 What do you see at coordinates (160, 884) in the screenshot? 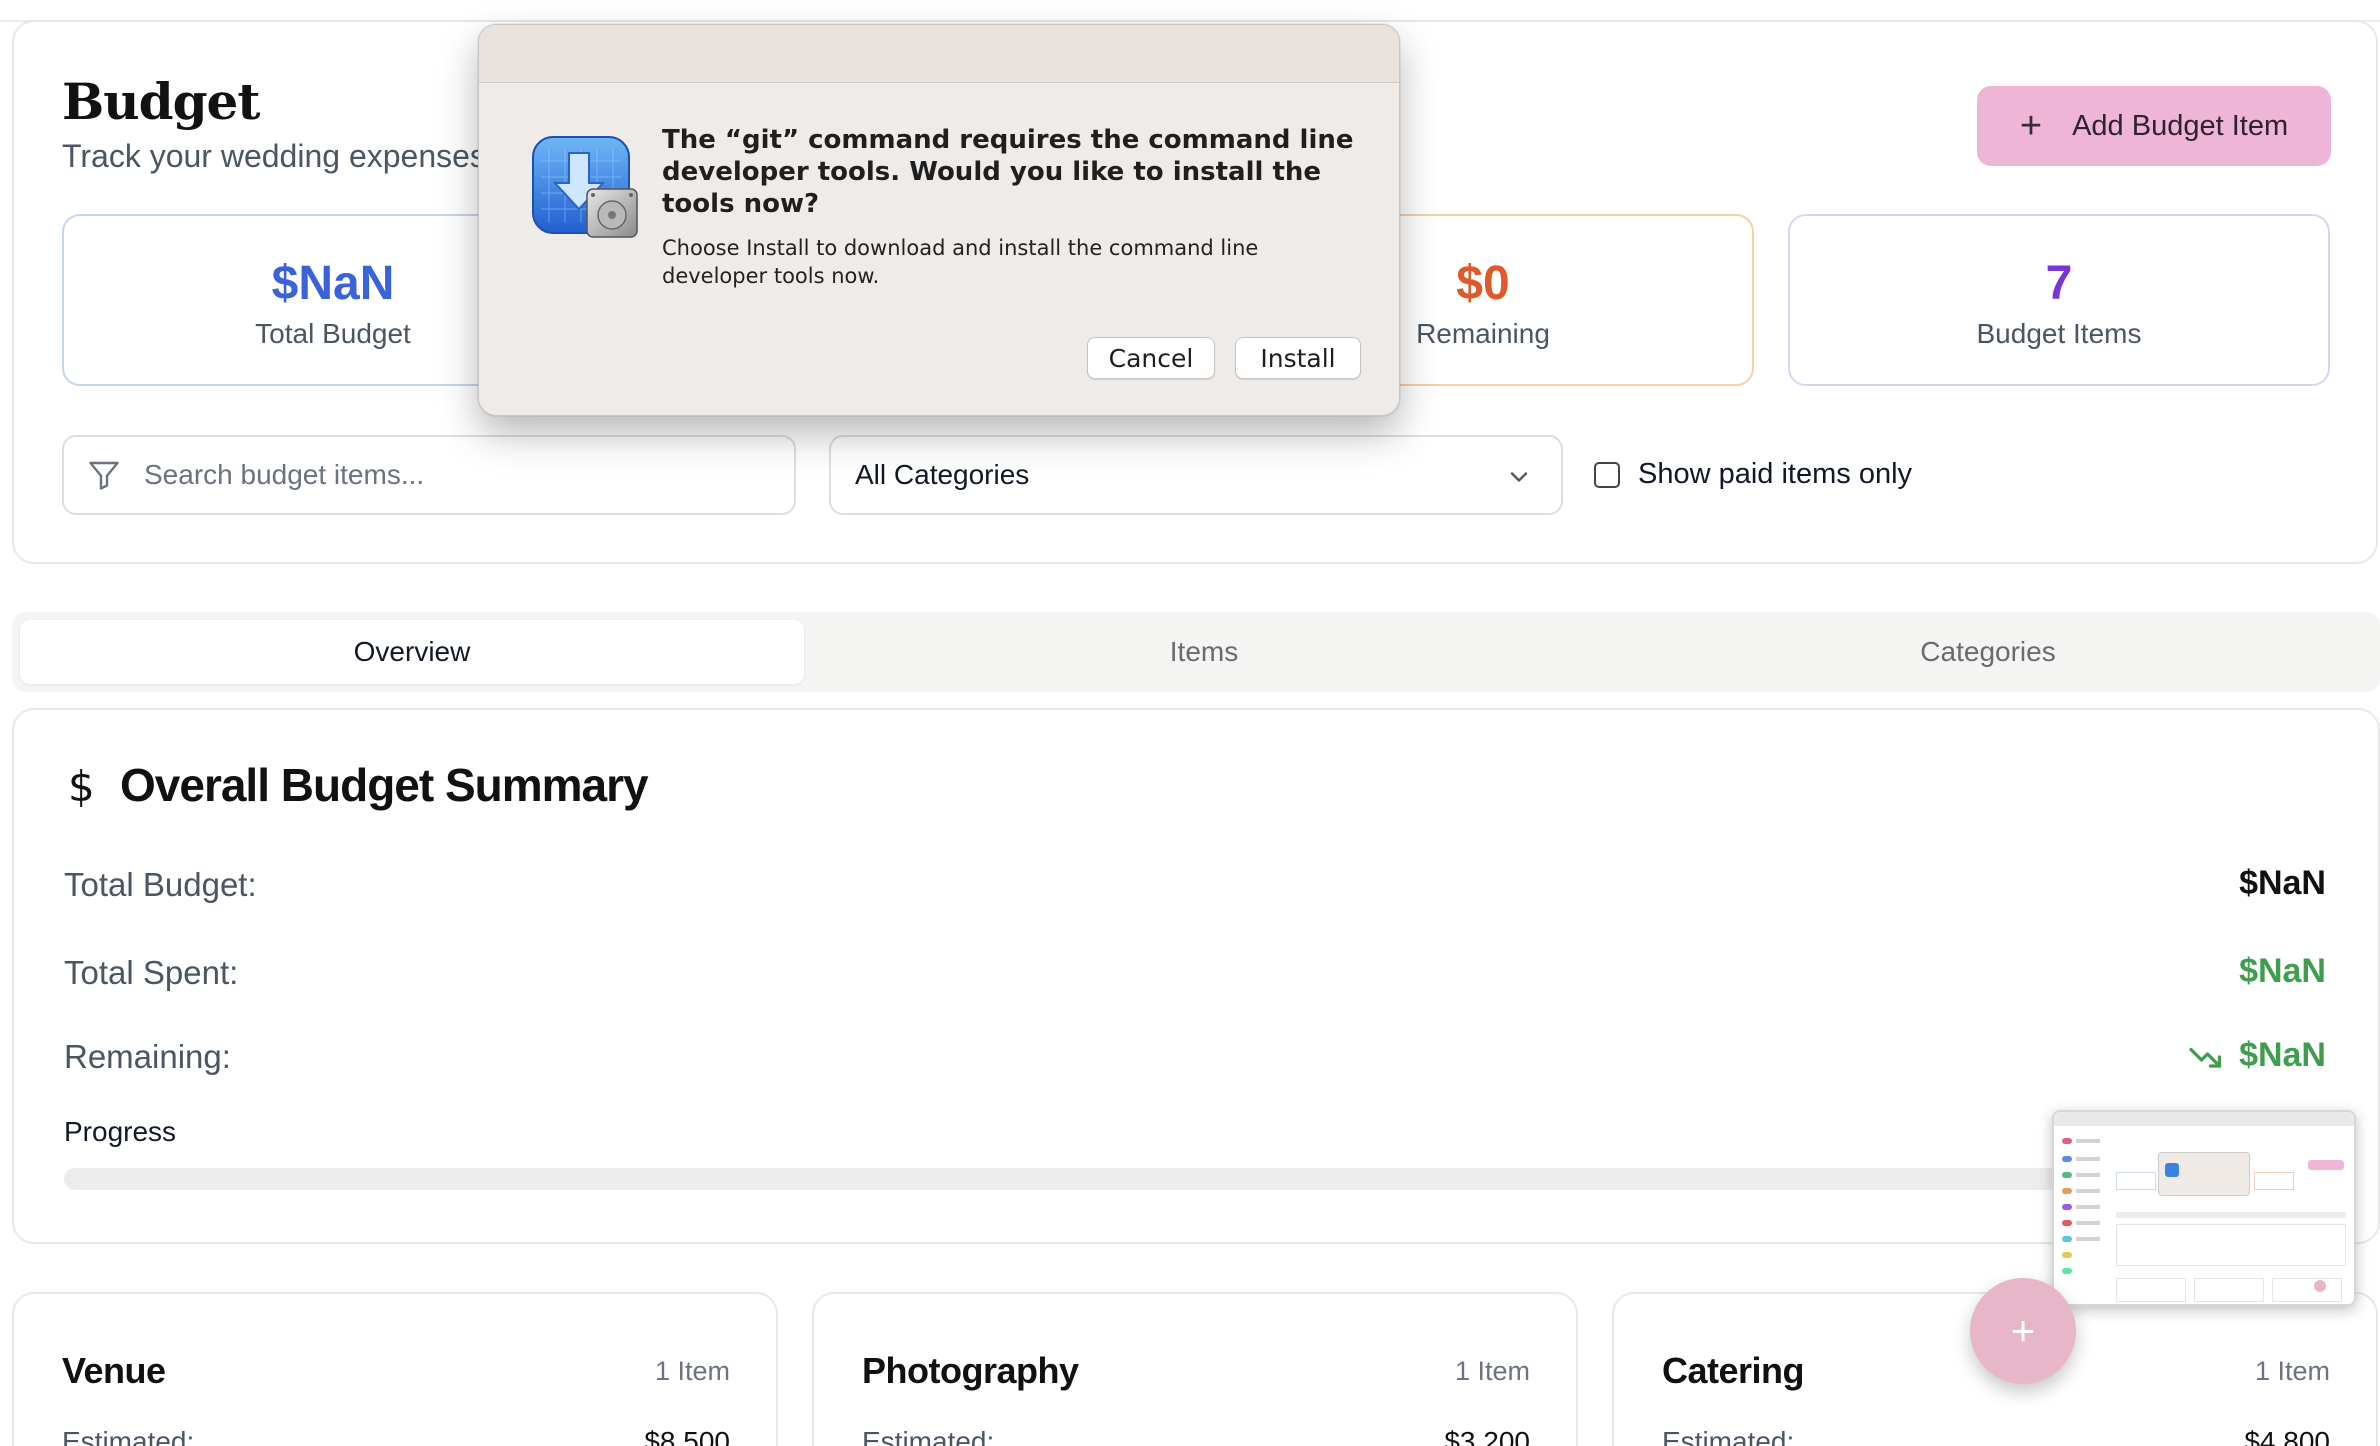
I see `summary-label-total-budget: Total Budget:` at bounding box center [160, 884].